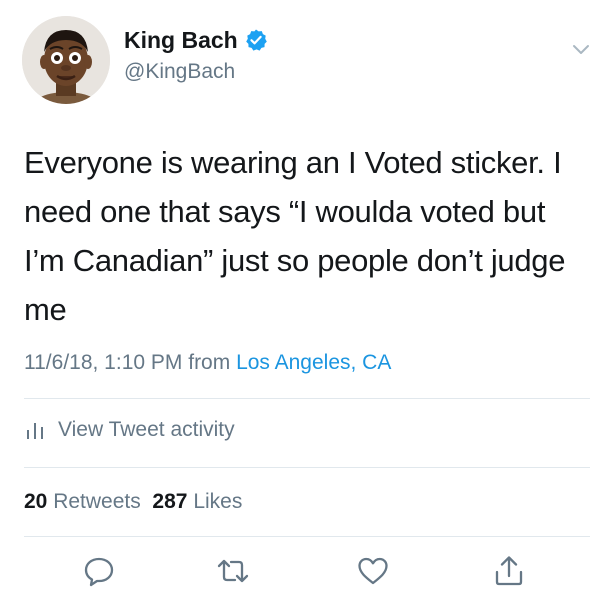  I want to click on tweet-timestamp: 11/6/18, 1:10 PM, so click(103, 362).